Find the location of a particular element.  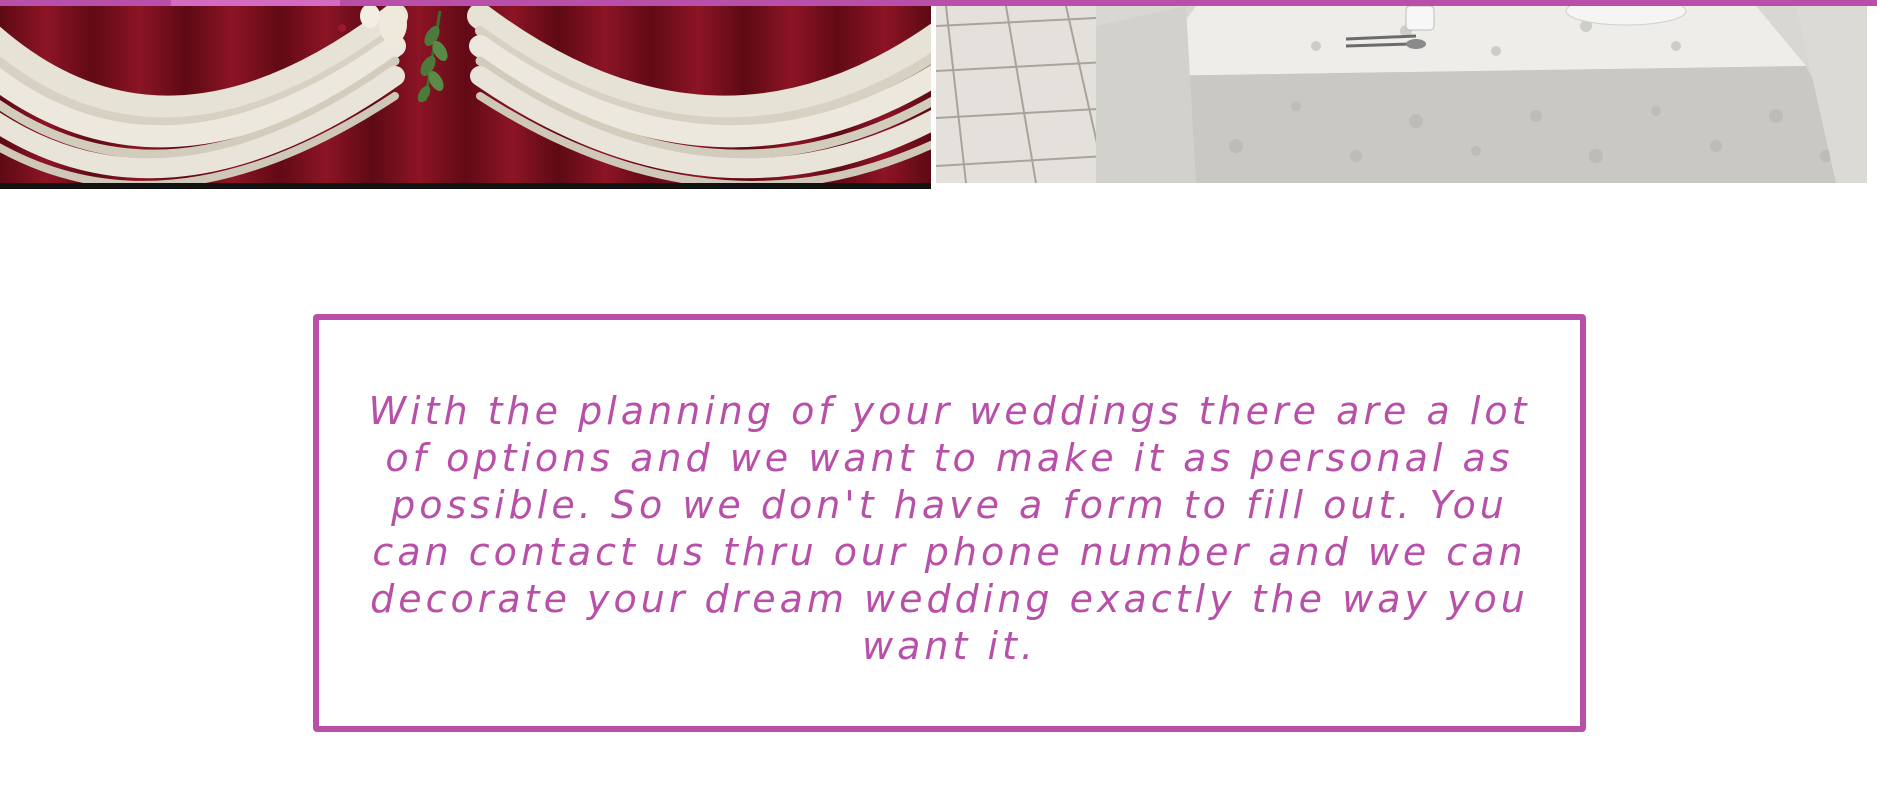

drapery-illustration is located at coordinates (465, 94).